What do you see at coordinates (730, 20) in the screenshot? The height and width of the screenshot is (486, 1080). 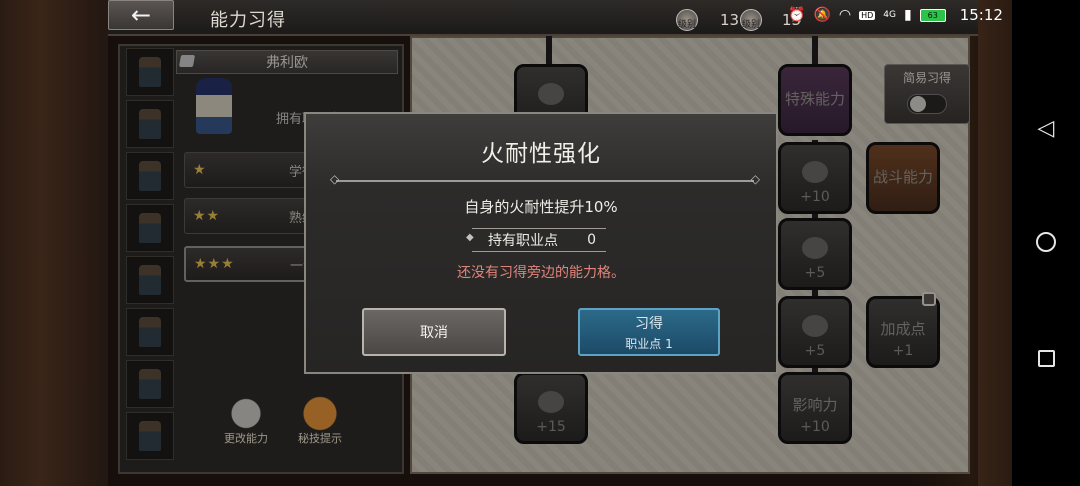 I see `level-value: 13` at bounding box center [730, 20].